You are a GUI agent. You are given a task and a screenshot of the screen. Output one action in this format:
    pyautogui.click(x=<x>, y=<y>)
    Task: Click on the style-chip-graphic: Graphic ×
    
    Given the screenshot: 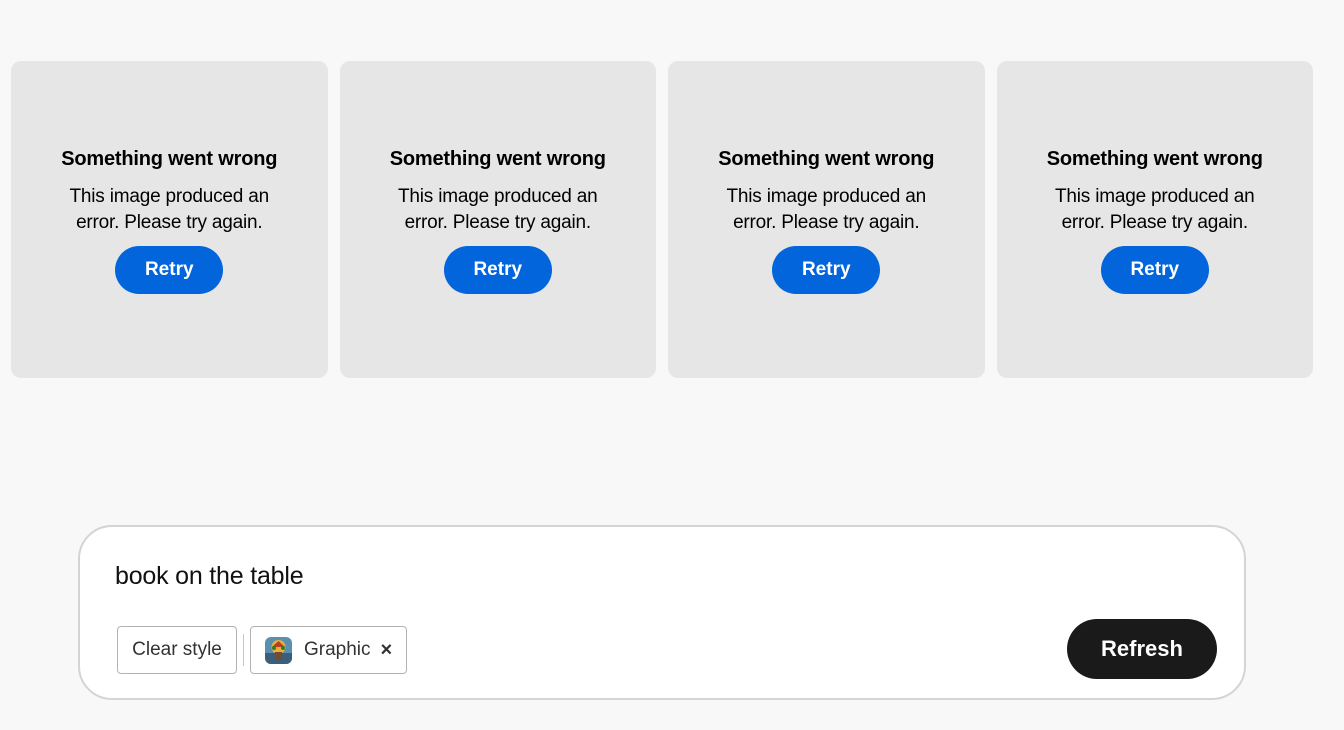 What is the action you would take?
    pyautogui.click(x=328, y=650)
    